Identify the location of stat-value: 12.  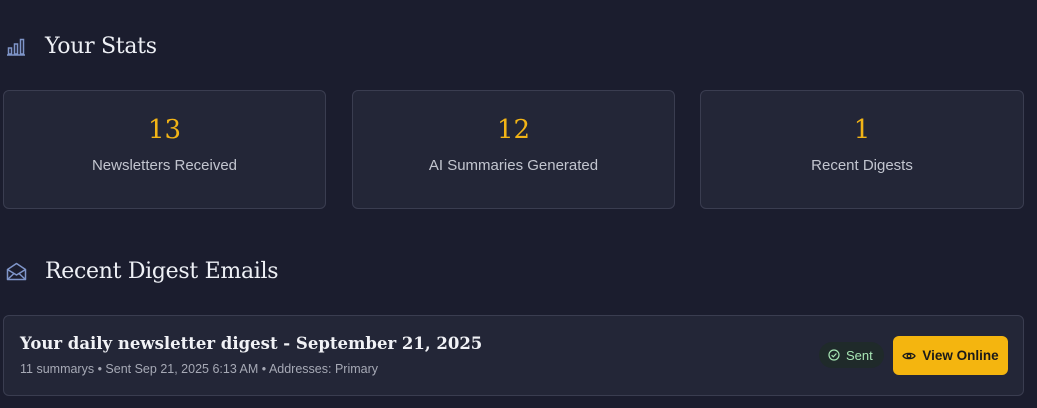
(513, 130).